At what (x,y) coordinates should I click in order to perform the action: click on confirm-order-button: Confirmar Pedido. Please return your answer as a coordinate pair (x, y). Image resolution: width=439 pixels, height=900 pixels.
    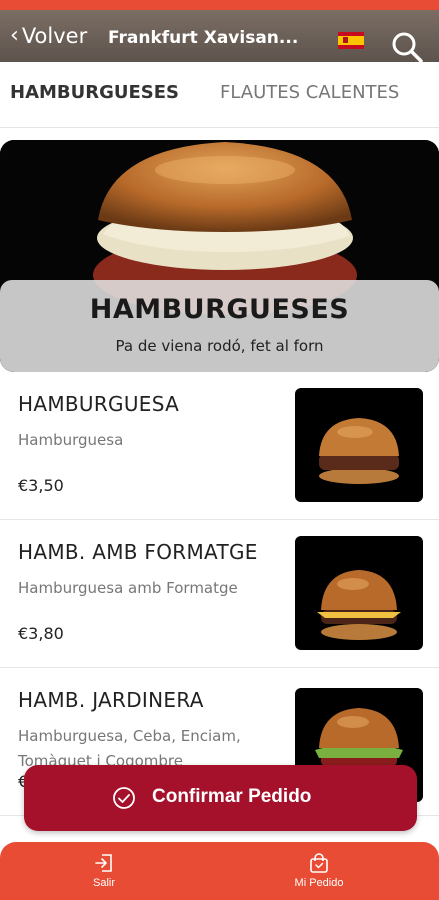
    Looking at the image, I should click on (220, 798).